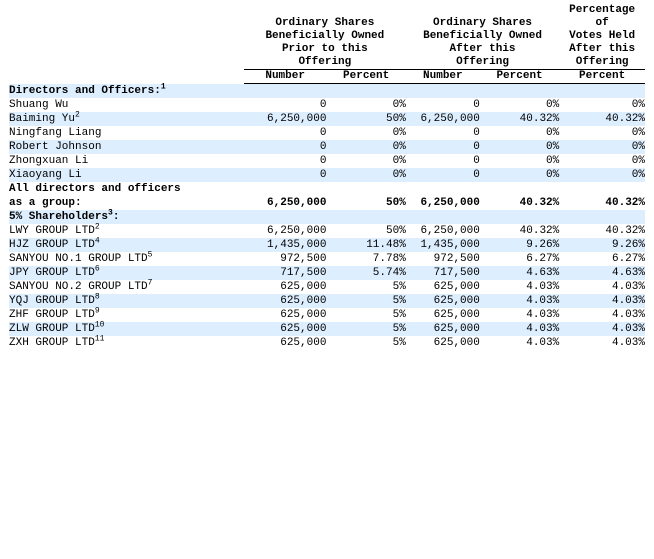 Image resolution: width=654 pixels, height=559 pixels. I want to click on row-label: ZXH GROUP LTD11, so click(126, 342).